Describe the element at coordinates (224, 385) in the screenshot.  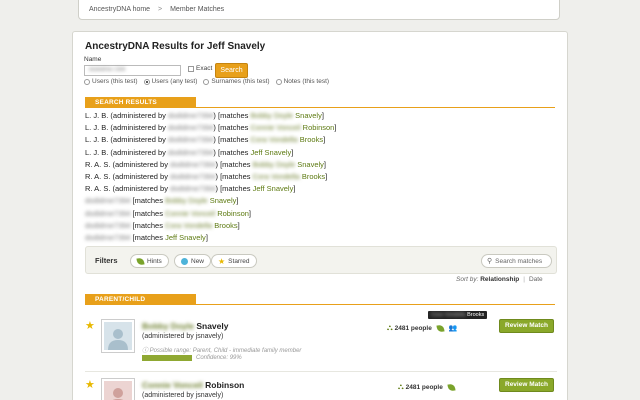
I see `match-last-name: Robinson` at that location.